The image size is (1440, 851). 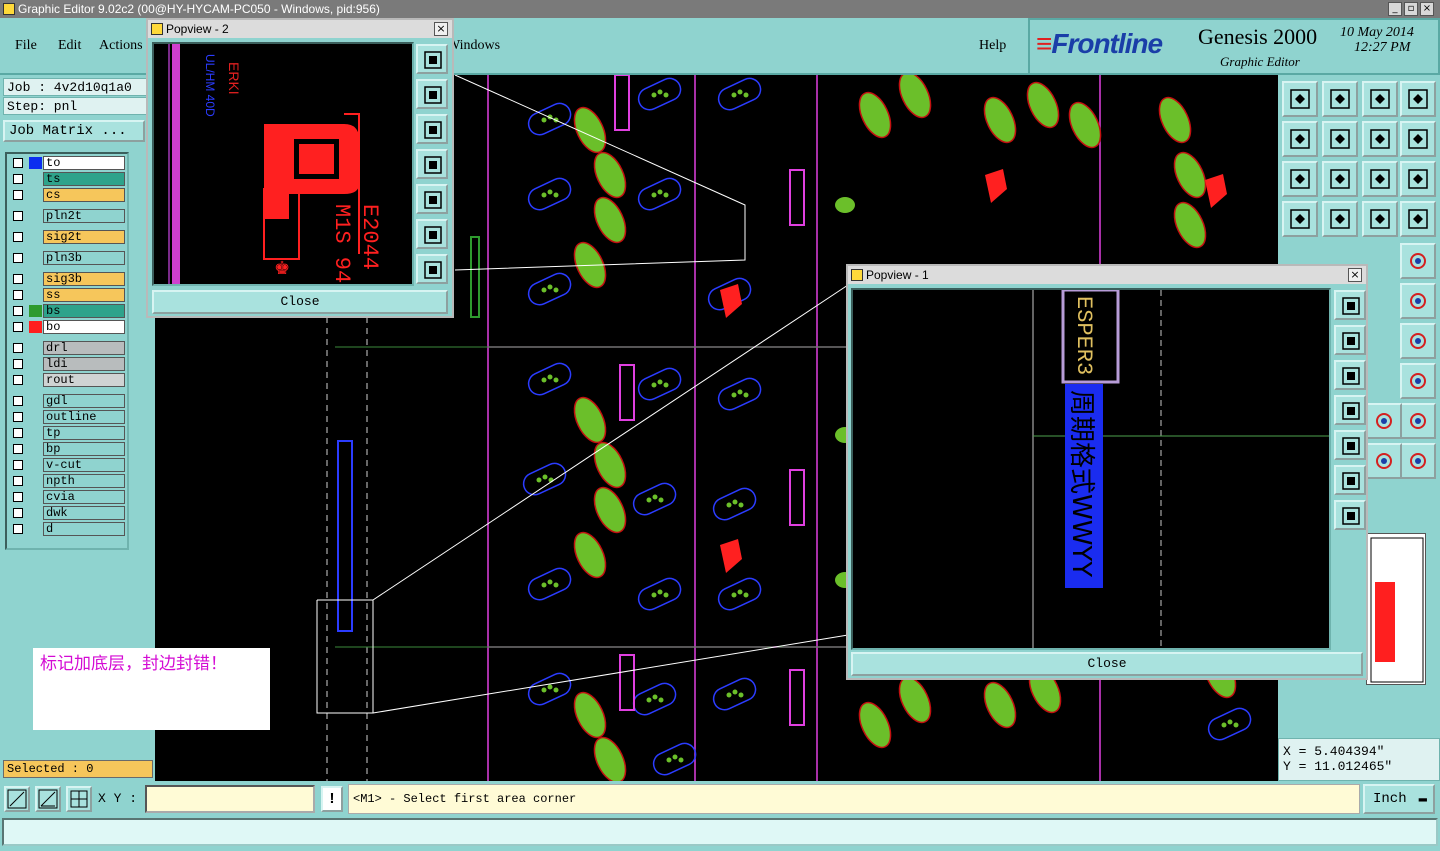 I want to click on popview-2-zoom-fit-button, so click(x=432, y=59).